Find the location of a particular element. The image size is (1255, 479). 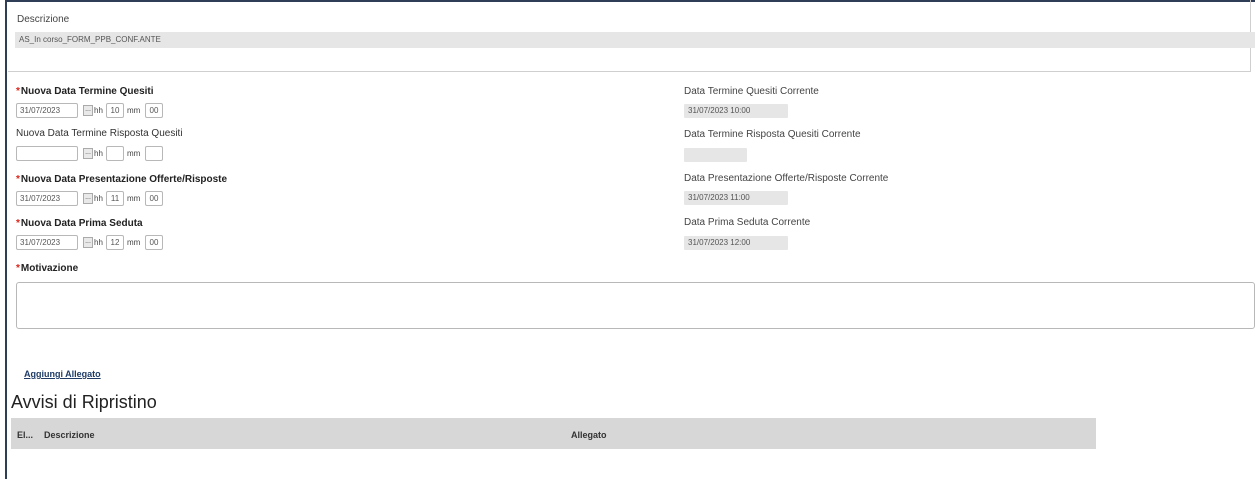

termine-quesiti-label: *Nuova Data Termine Quesiti is located at coordinates (85, 91).